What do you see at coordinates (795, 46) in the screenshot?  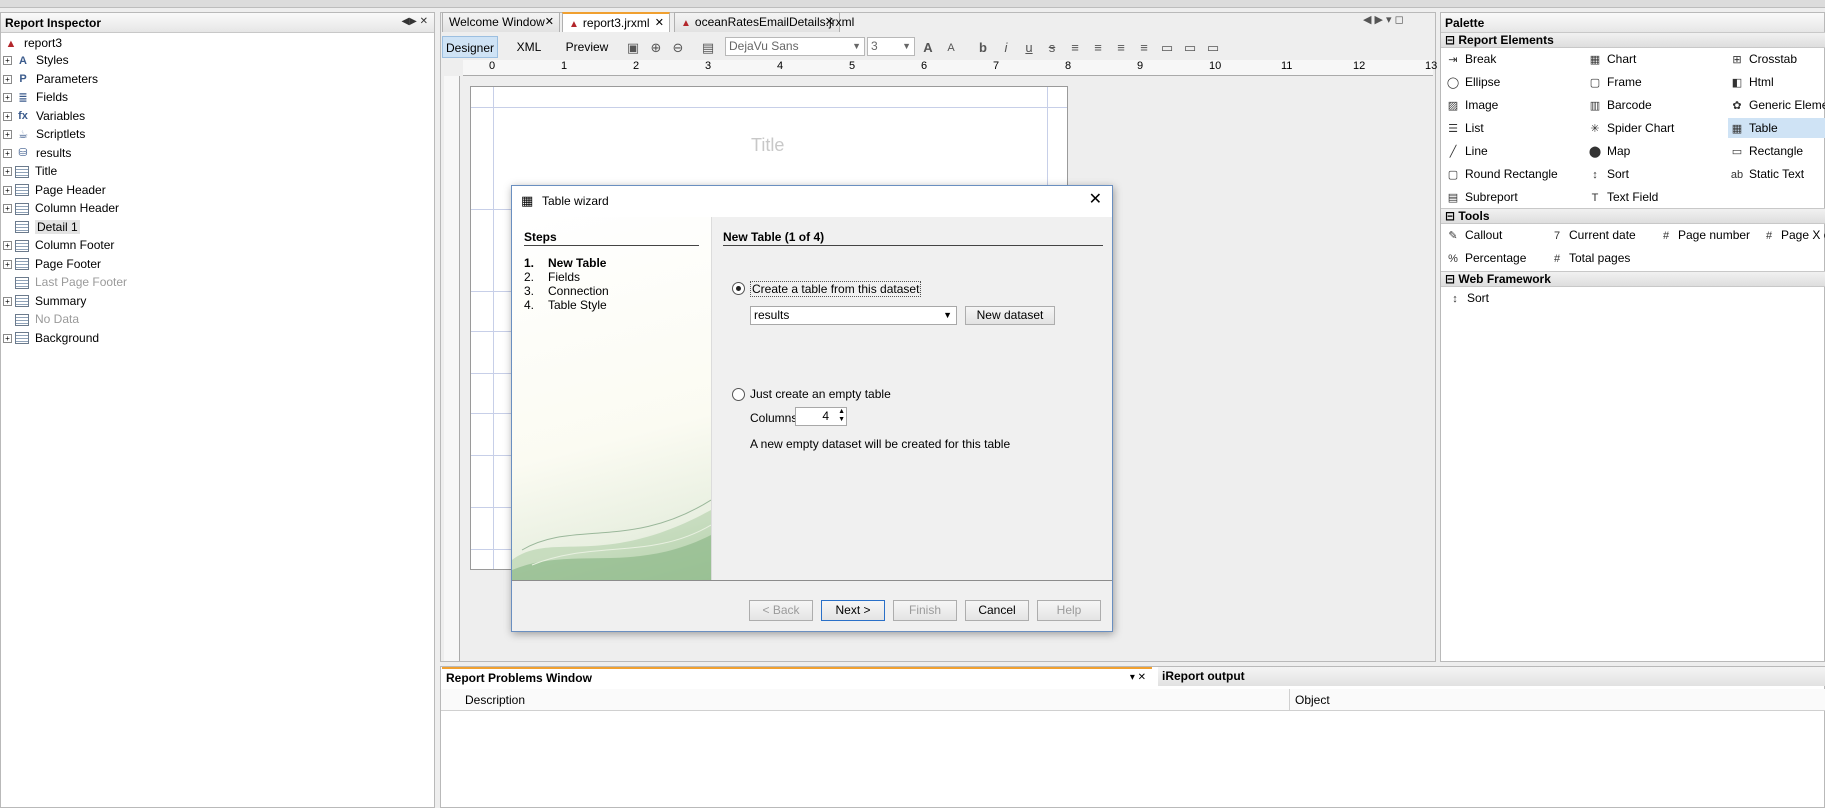 I see `font-family-select: DejaVu Sans ▼` at bounding box center [795, 46].